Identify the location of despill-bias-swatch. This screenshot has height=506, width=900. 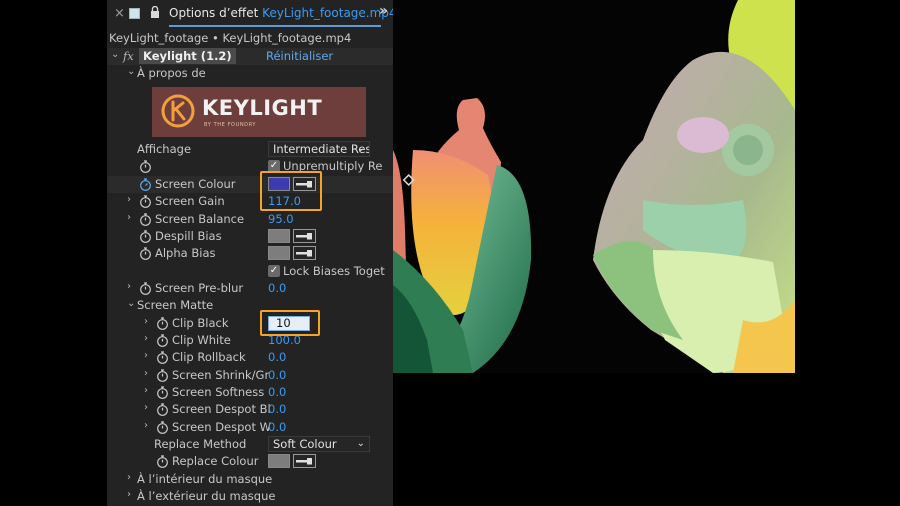
(279, 236).